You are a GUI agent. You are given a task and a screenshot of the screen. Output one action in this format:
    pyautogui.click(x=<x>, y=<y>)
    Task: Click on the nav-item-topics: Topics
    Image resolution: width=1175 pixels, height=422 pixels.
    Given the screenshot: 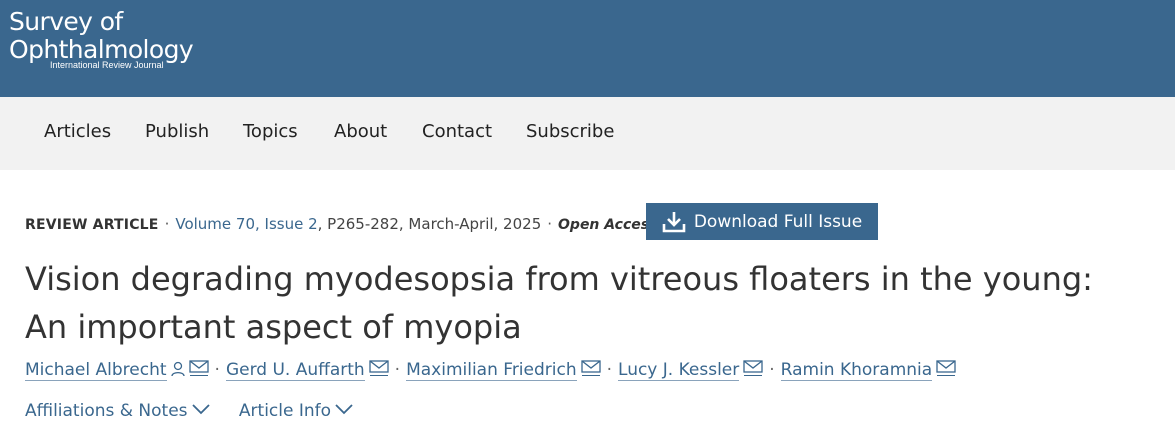 What is the action you would take?
    pyautogui.click(x=270, y=131)
    